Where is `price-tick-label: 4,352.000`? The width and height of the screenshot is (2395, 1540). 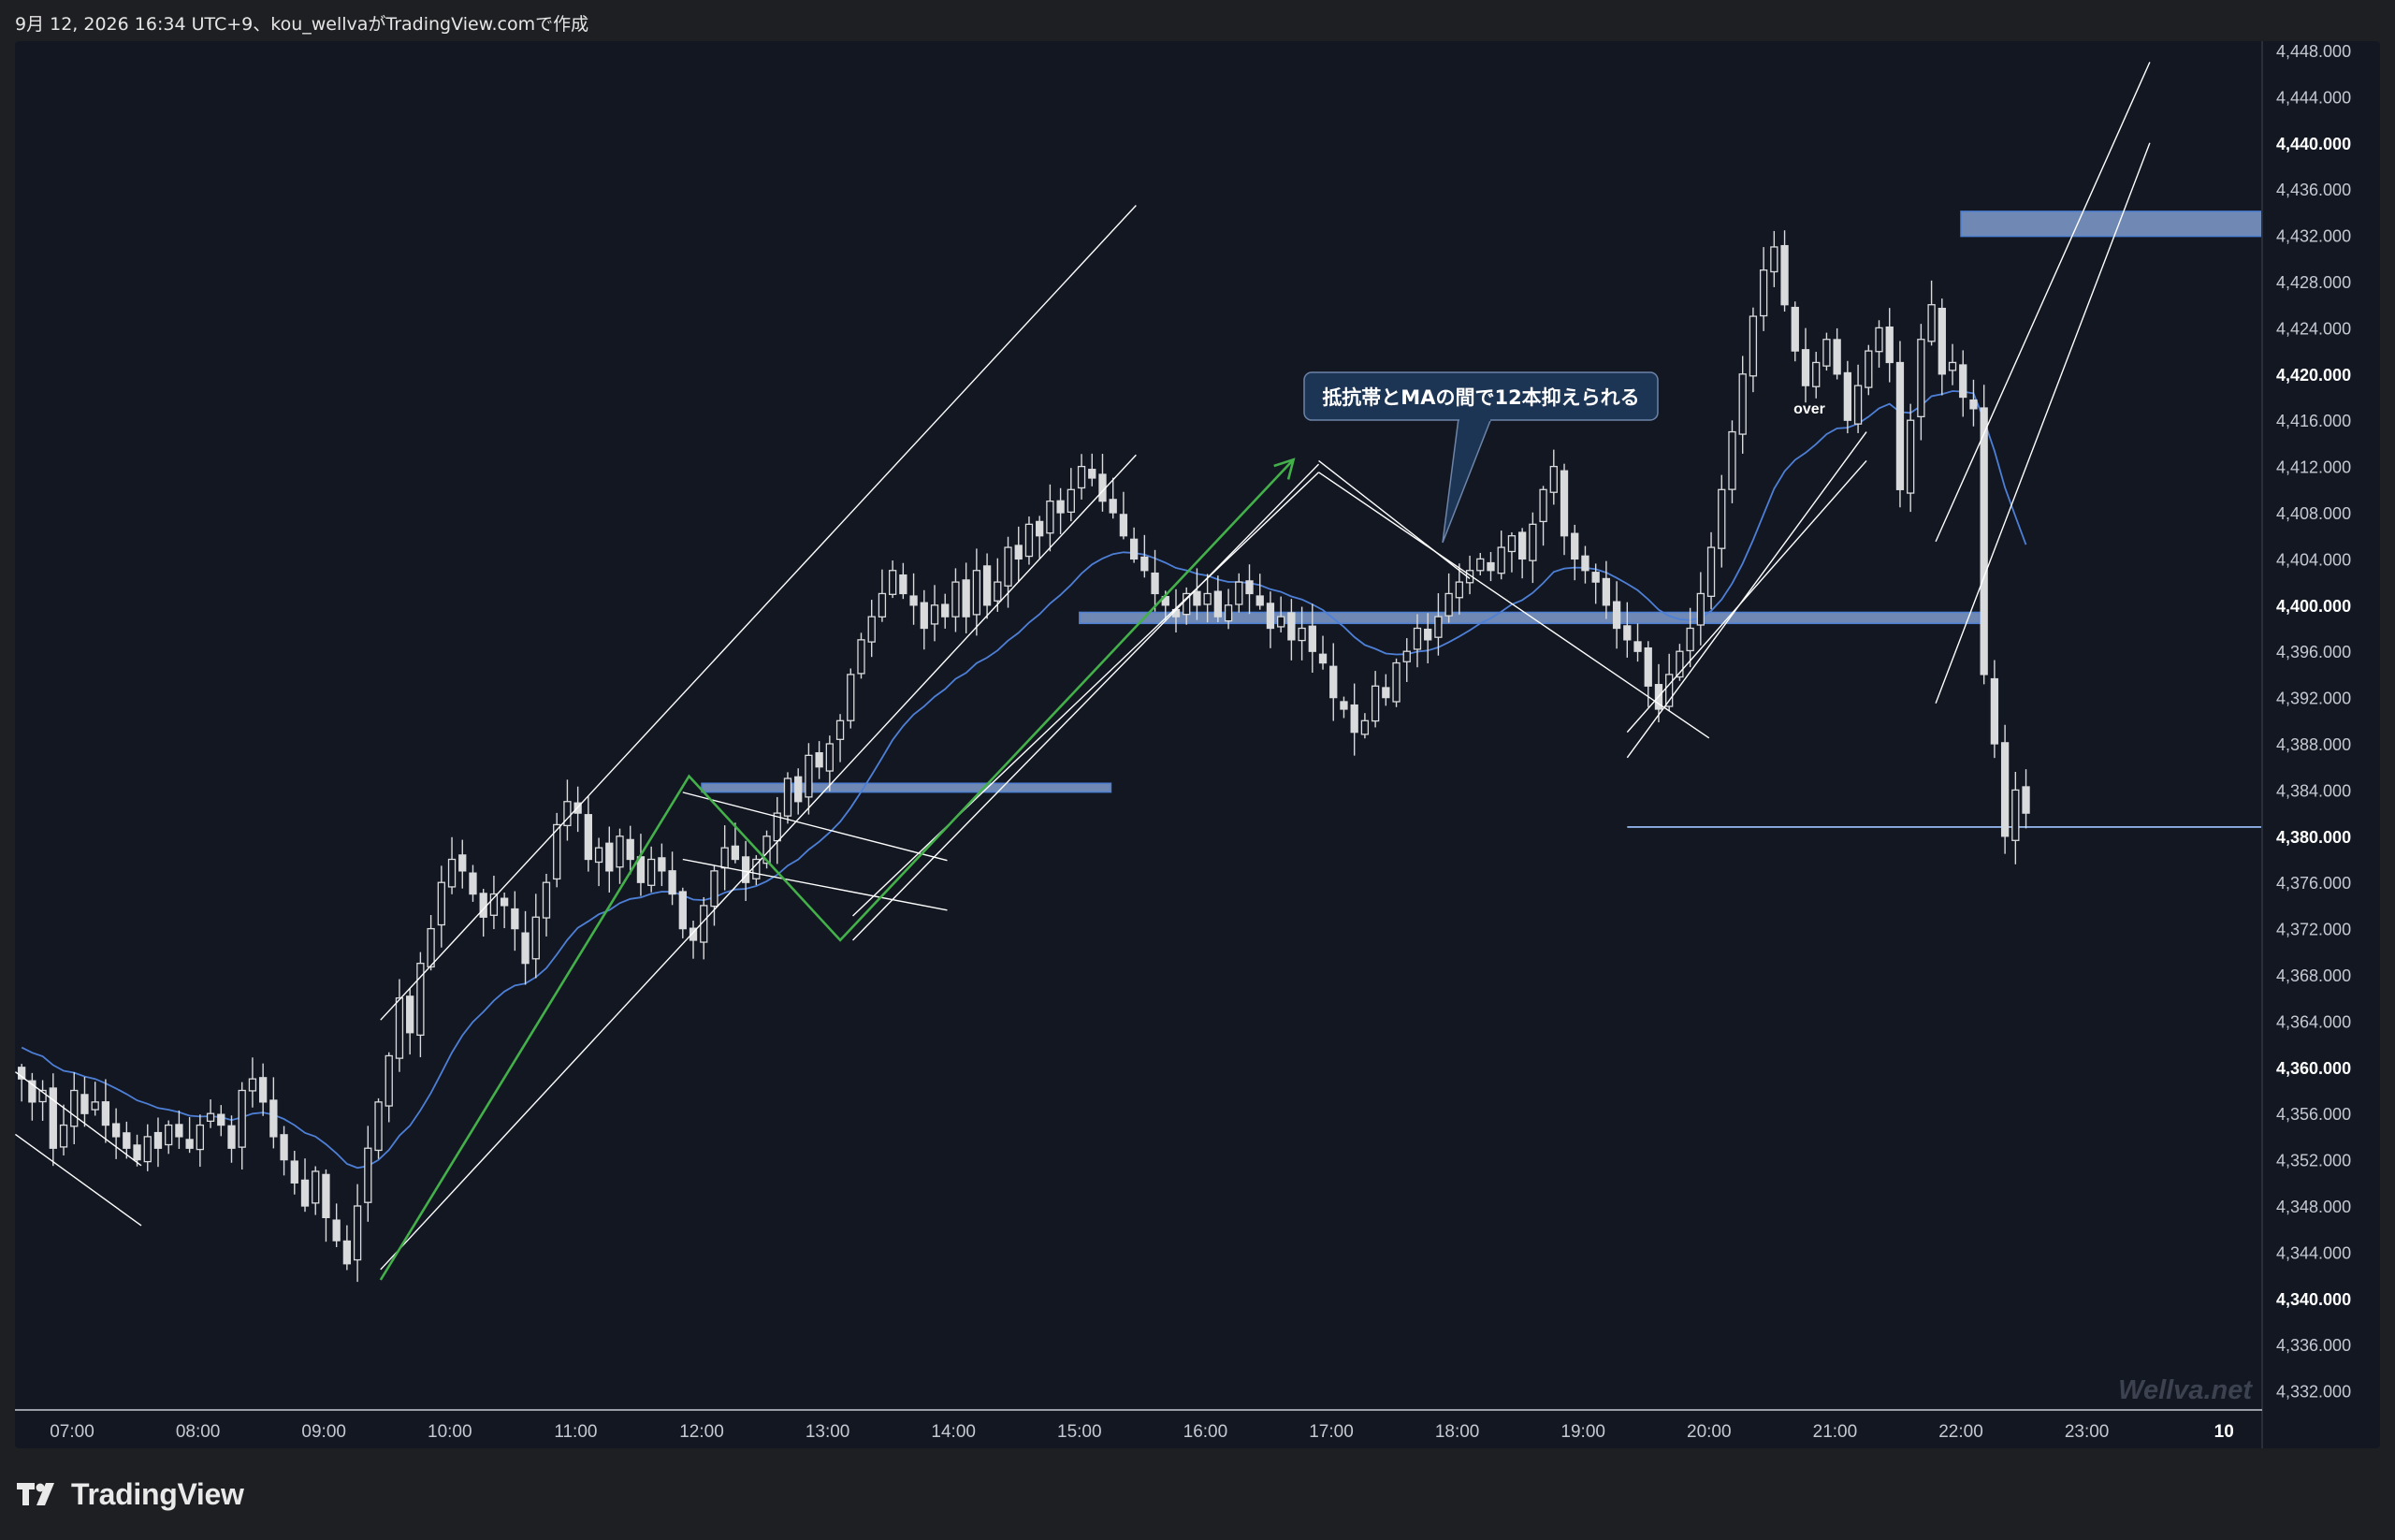 price-tick-label: 4,352.000 is located at coordinates (2313, 1161).